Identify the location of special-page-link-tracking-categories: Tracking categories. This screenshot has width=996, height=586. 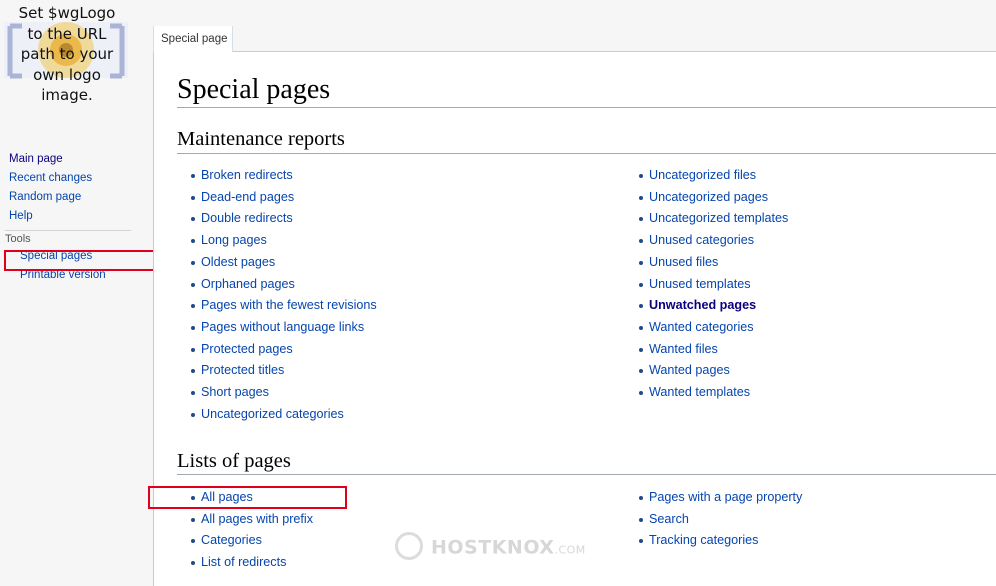
(719, 541).